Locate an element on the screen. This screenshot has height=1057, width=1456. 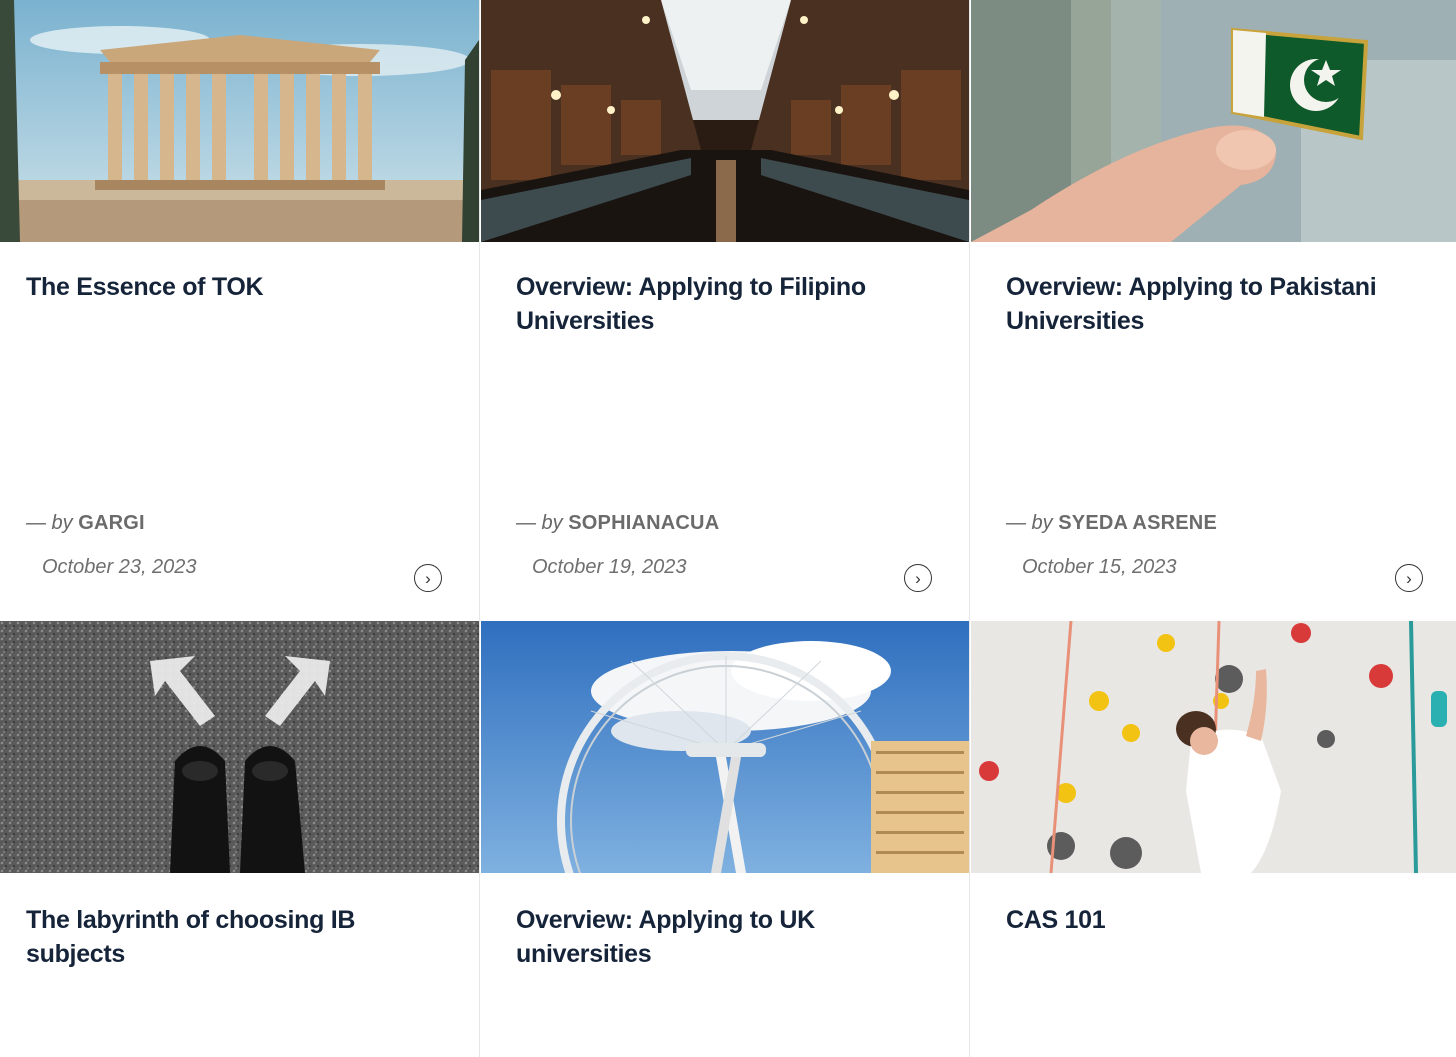
post-card: CAS 101 is located at coordinates (1213, 839).